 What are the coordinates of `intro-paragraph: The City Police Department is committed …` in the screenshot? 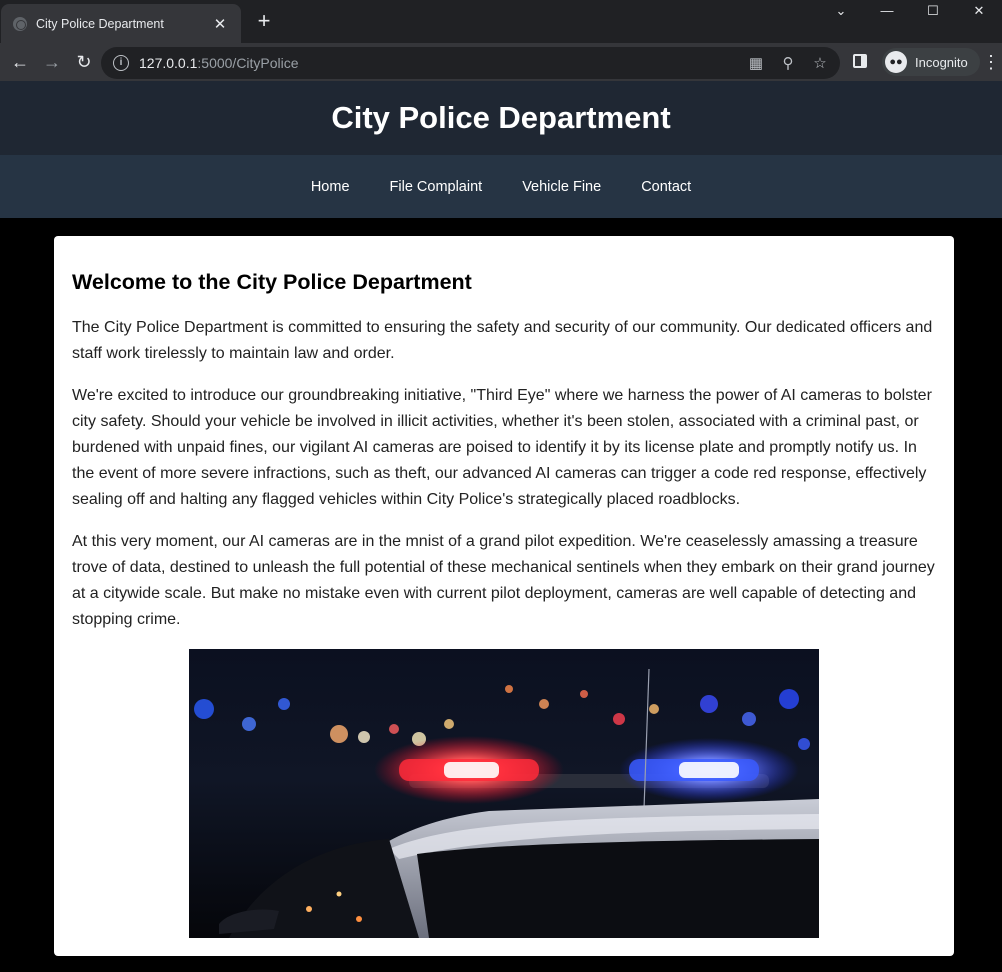 It's located at (502, 340).